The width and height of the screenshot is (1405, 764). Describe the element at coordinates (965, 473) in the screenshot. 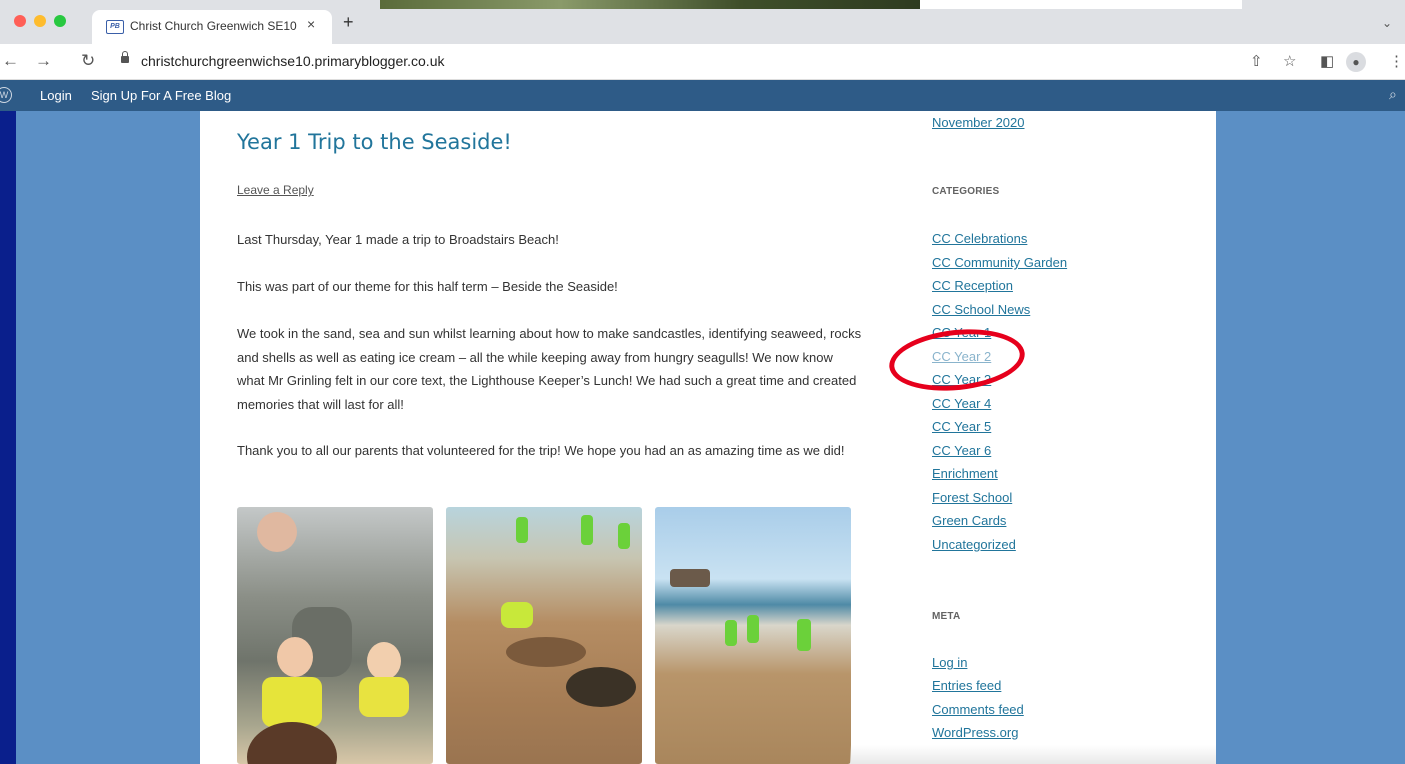

I see `category-link: Enrichment` at that location.